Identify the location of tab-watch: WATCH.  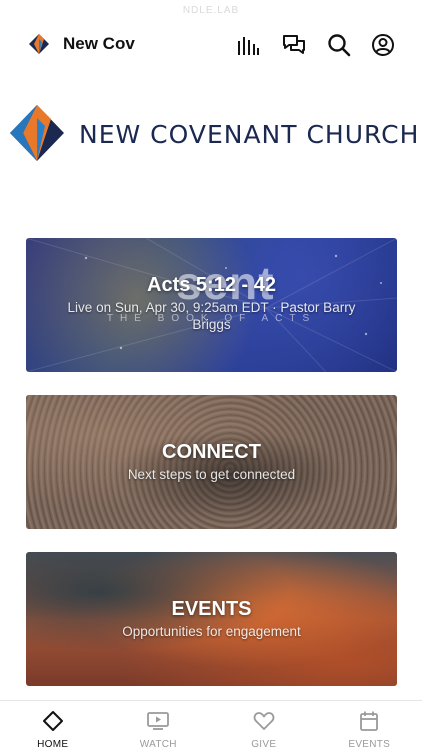
(159, 725).